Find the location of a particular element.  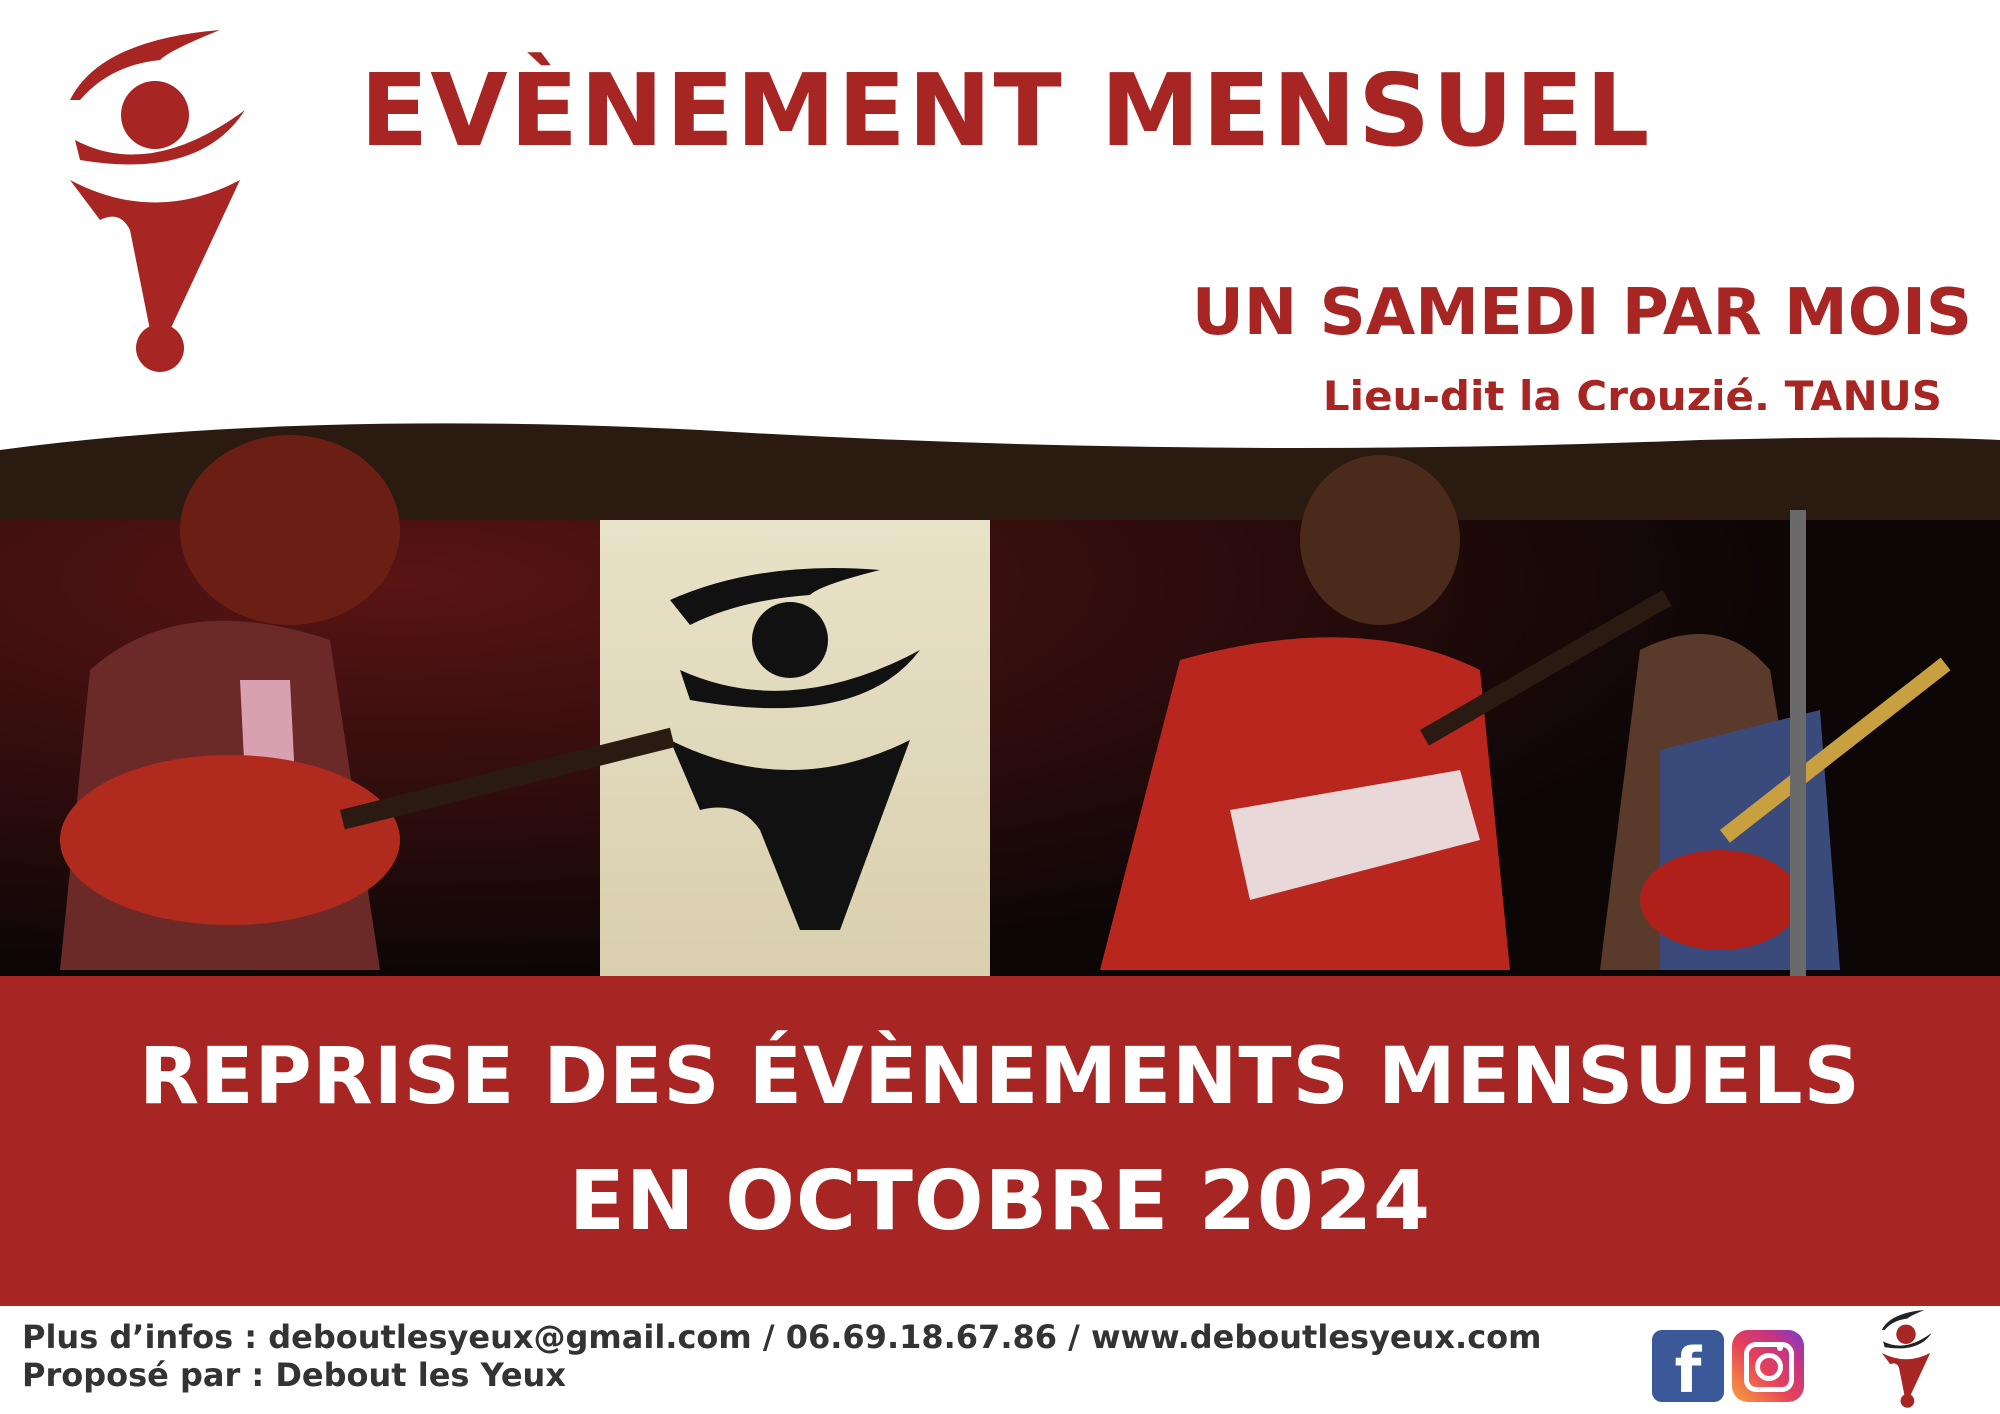

announcement-line-2: EN OCTOBRE 2024 is located at coordinates (1000, 1201).